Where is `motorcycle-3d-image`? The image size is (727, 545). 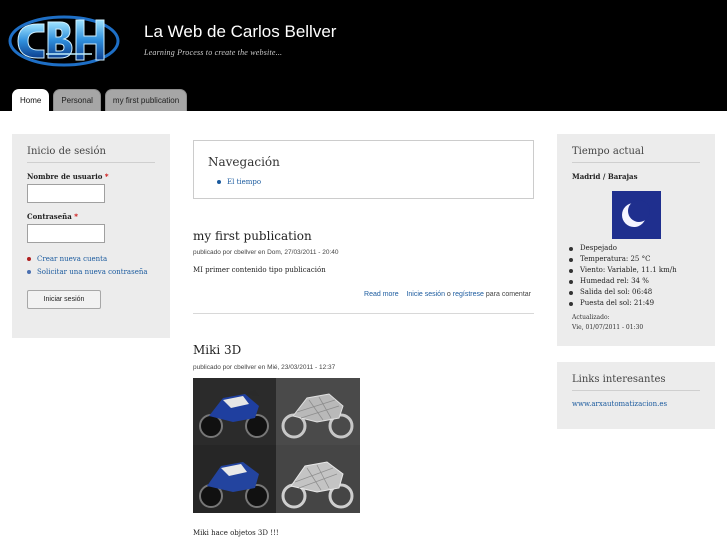 motorcycle-3d-image is located at coordinates (276, 445).